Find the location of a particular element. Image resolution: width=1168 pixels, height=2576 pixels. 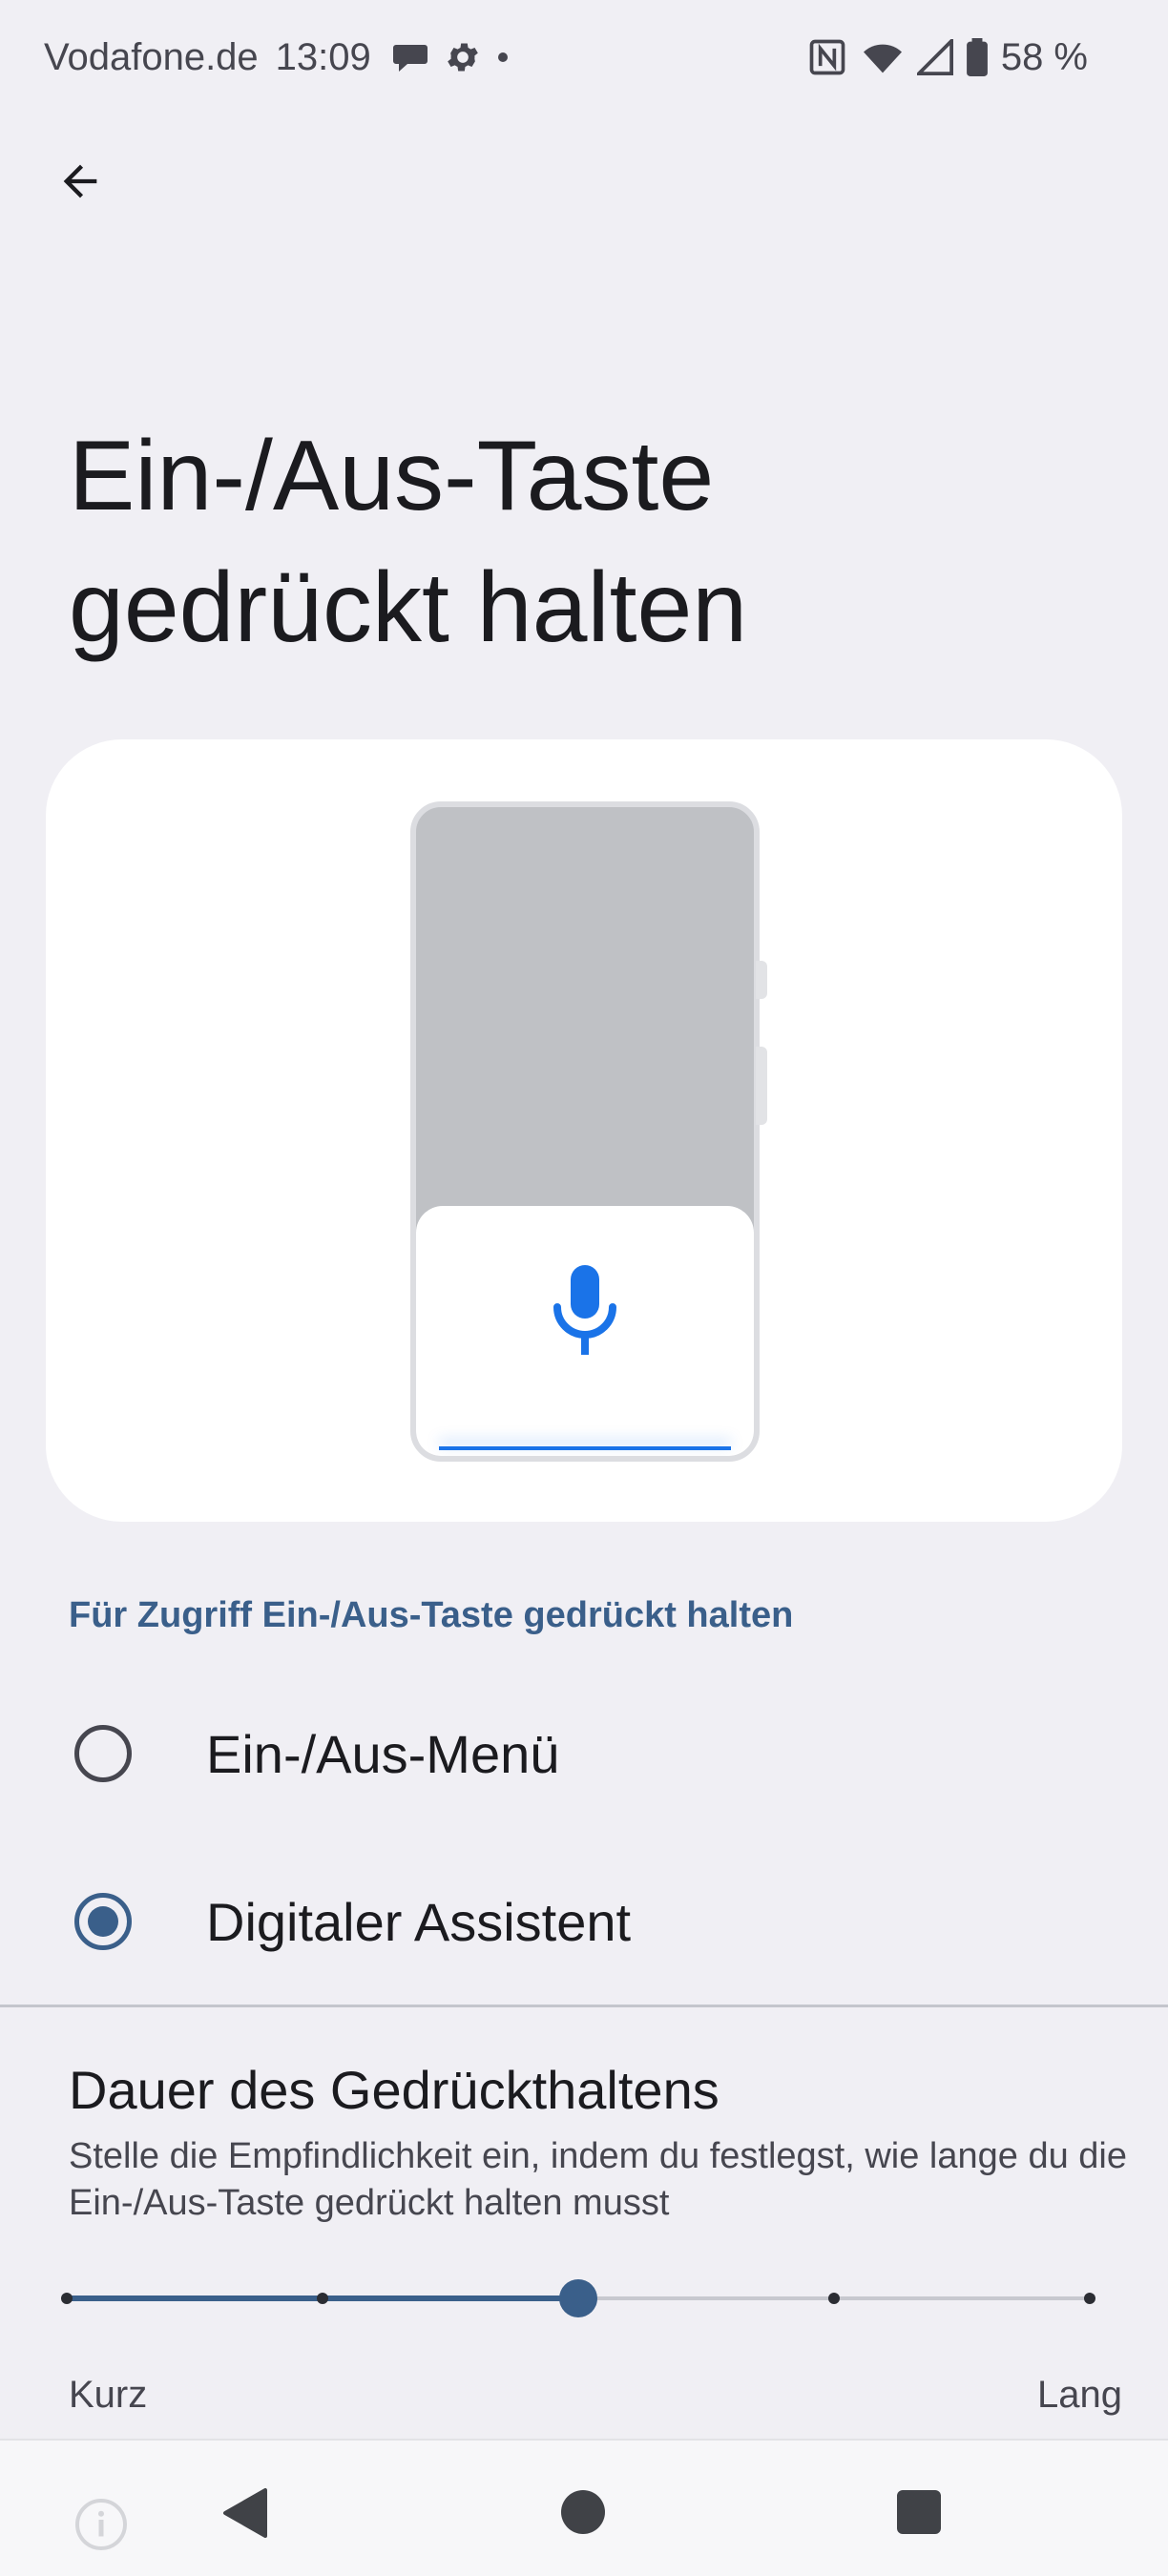

option-label: Digitaler Assistent is located at coordinates (419, 1921).